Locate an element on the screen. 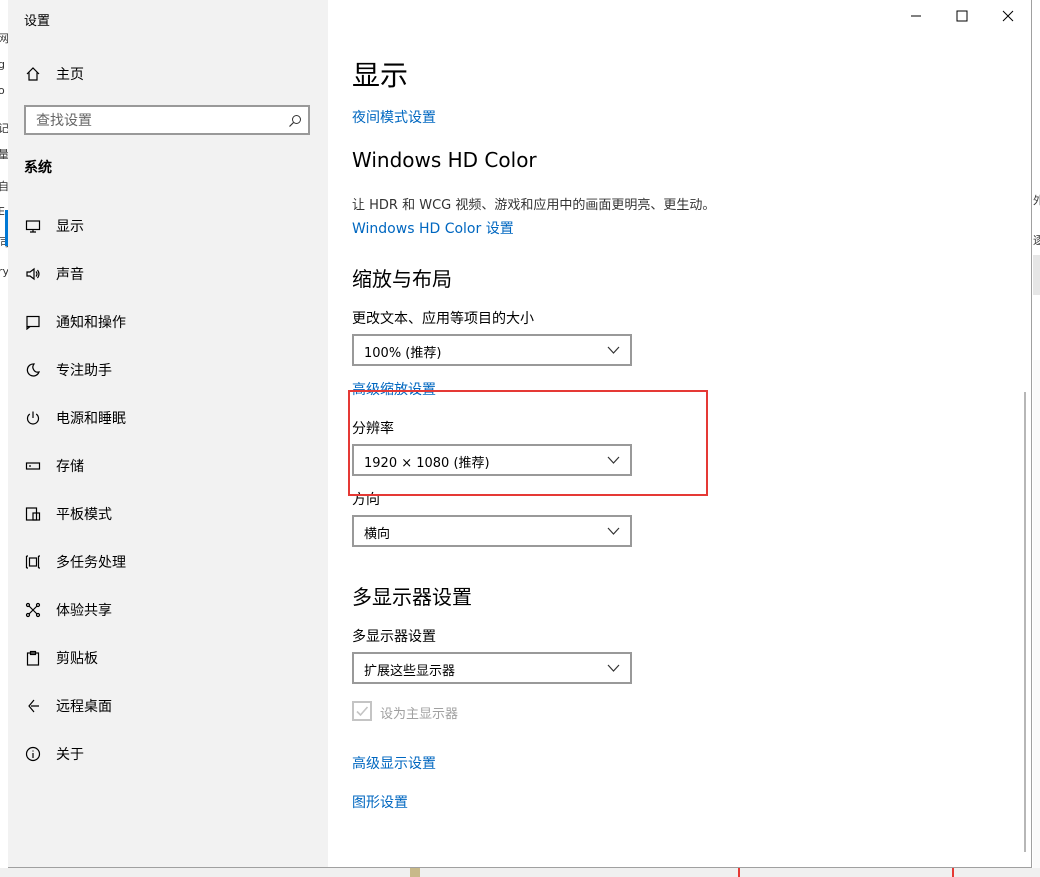 The image size is (1040, 877). sidebar-item-focus-assist: 专注助手 is located at coordinates (168, 370).